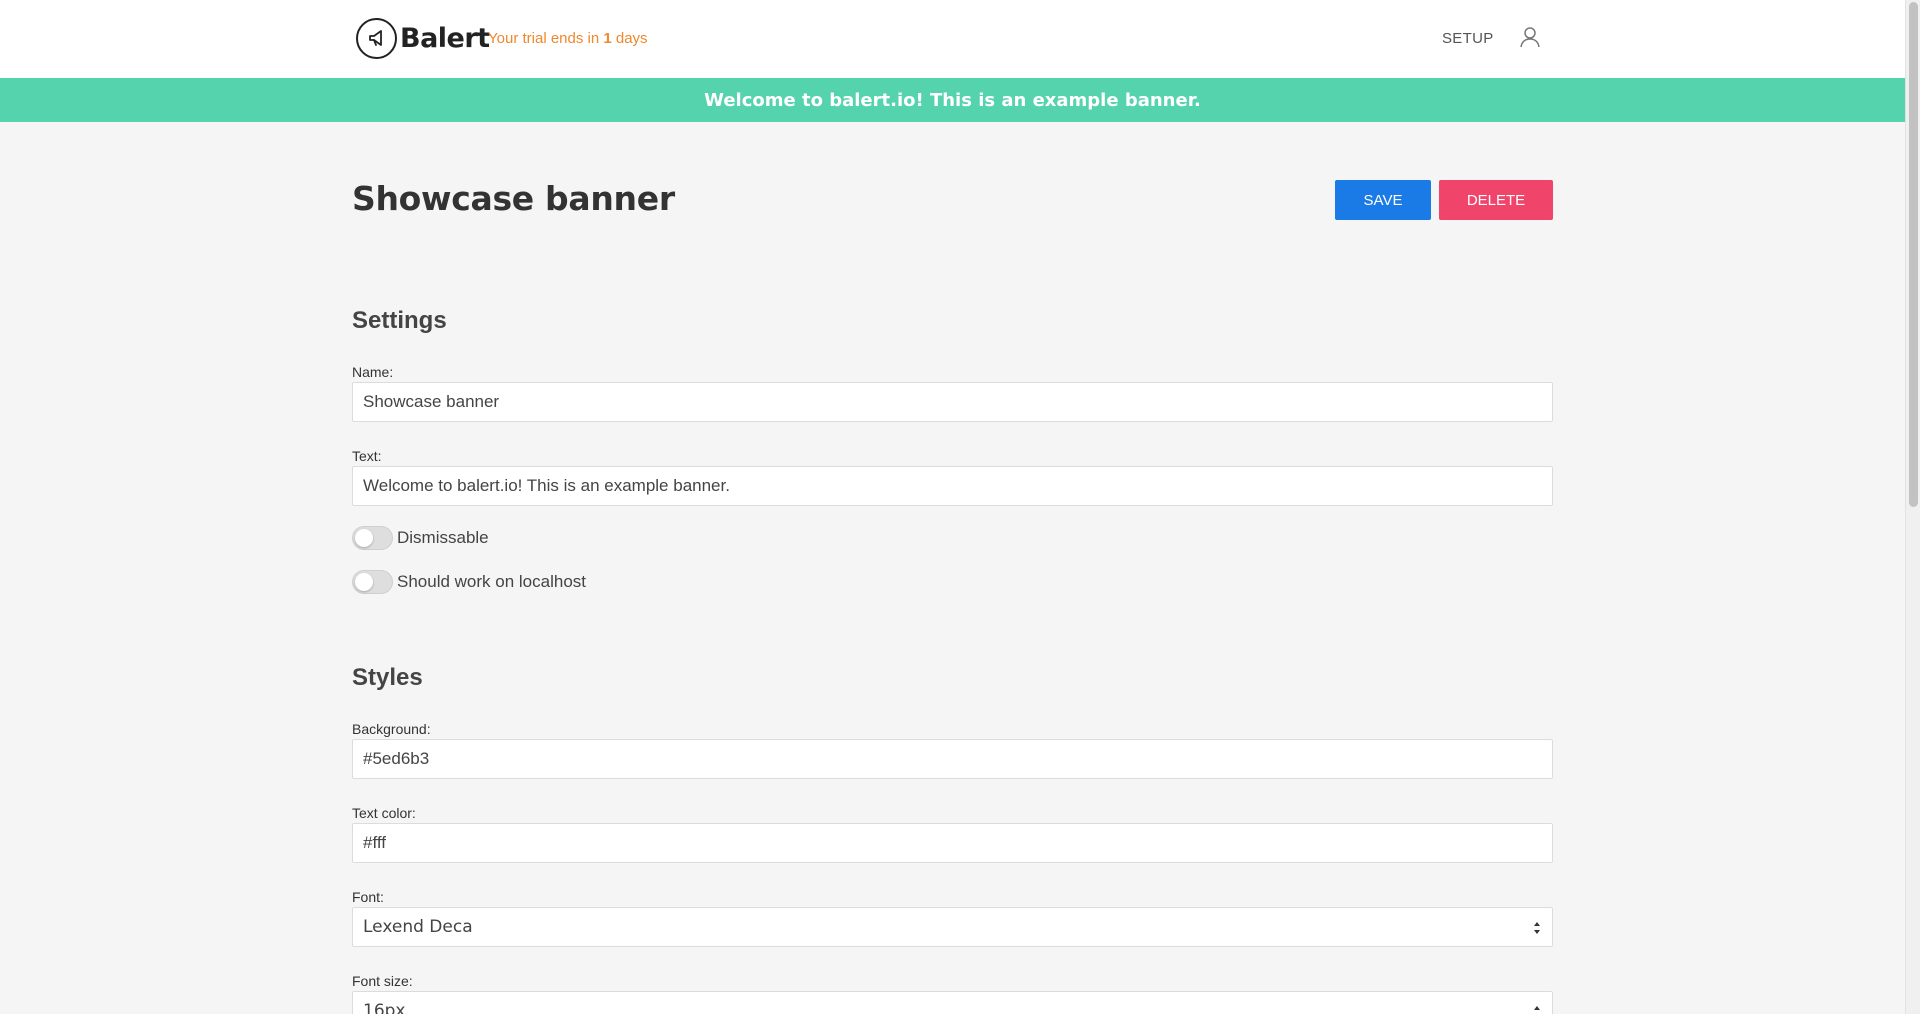  What do you see at coordinates (952, 927) in the screenshot?
I see `font-select: Lexend Deca` at bounding box center [952, 927].